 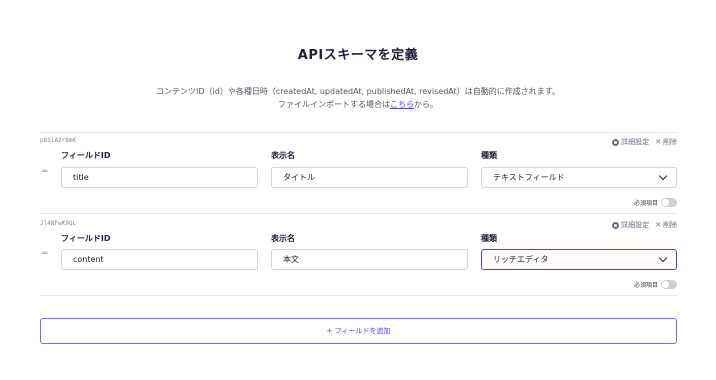 What do you see at coordinates (58, 140) in the screenshot?
I see `field-uid: pbSiA2r8mK` at bounding box center [58, 140].